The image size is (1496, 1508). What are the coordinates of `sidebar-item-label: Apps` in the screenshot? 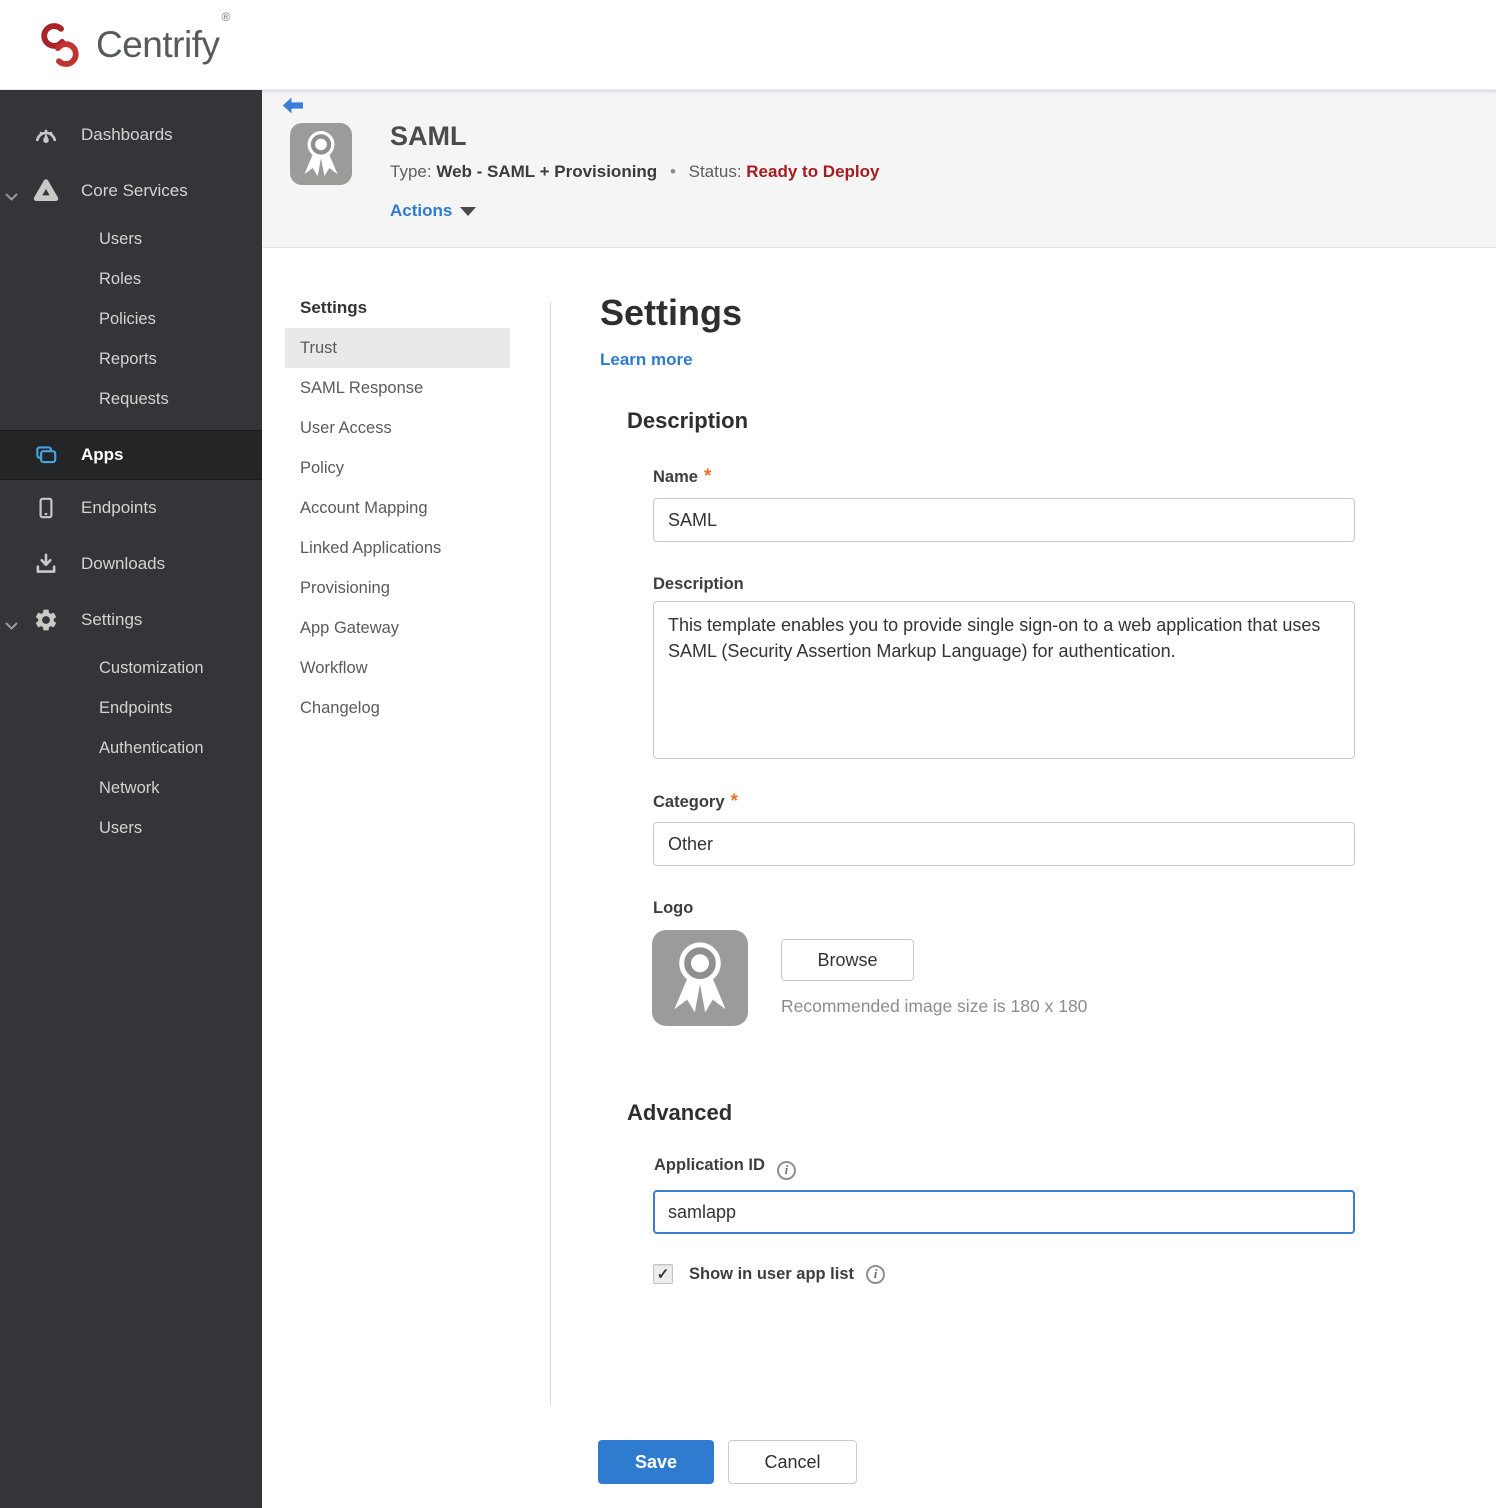 It's located at (102, 454).